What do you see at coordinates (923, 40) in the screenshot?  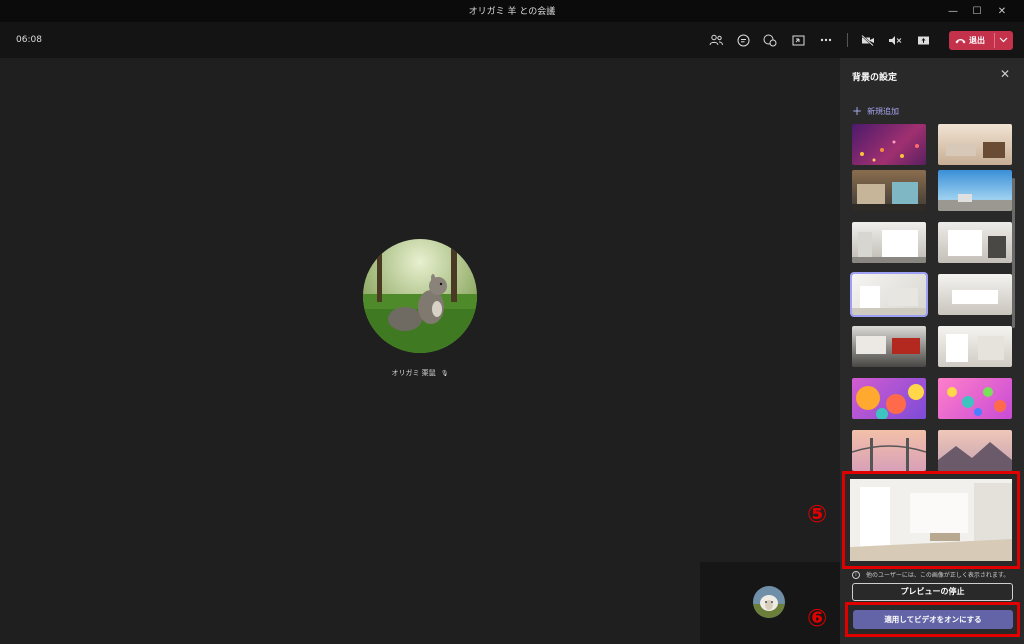 I see `share-icon` at bounding box center [923, 40].